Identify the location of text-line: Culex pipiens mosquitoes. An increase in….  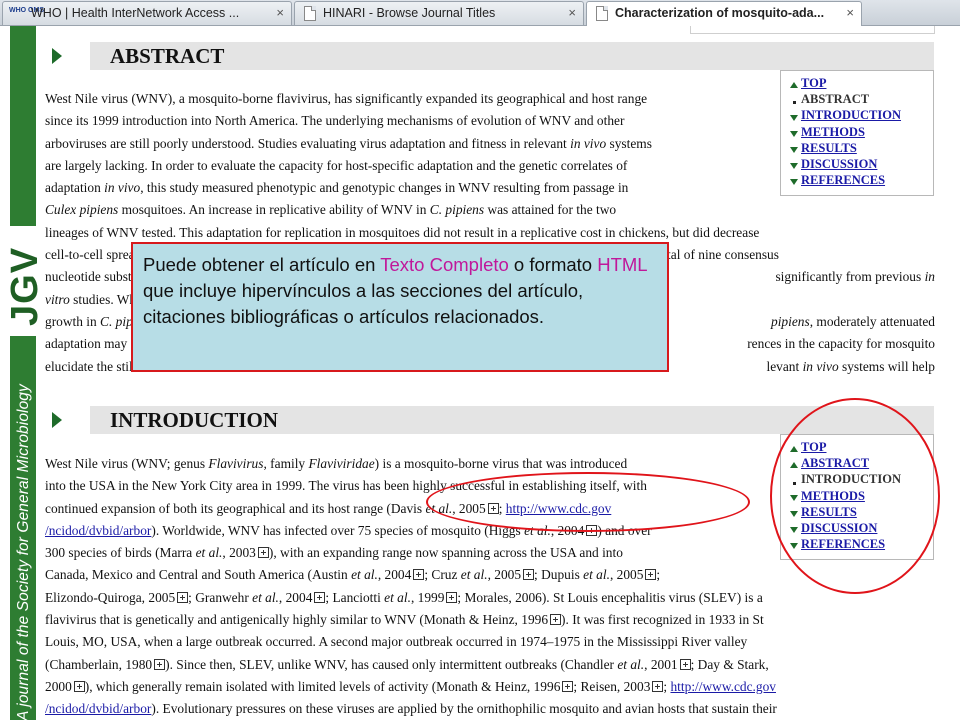
(412, 210).